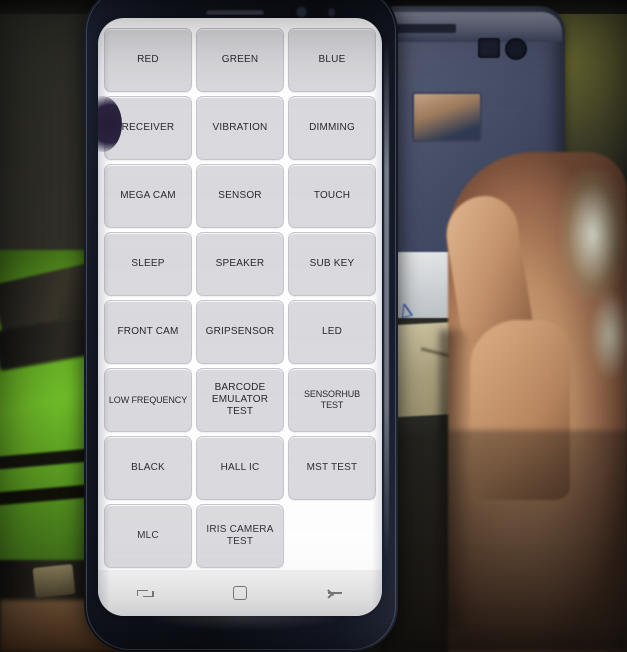 The image size is (627, 652). What do you see at coordinates (386, 300) in the screenshot?
I see `phone-edge-highlight` at bounding box center [386, 300].